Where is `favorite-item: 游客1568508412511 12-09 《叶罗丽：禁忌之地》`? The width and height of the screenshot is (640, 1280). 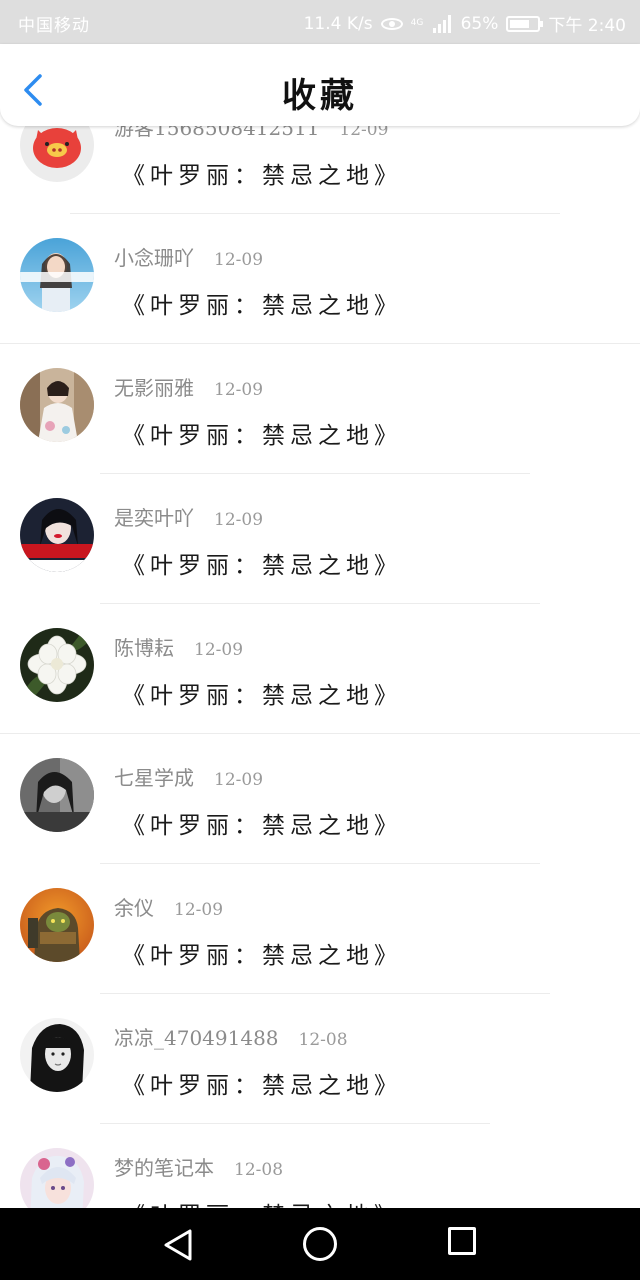
favorite-item: 游客1568508412511 12-09 《叶罗丽：禁忌之地》 is located at coordinates (320, 170).